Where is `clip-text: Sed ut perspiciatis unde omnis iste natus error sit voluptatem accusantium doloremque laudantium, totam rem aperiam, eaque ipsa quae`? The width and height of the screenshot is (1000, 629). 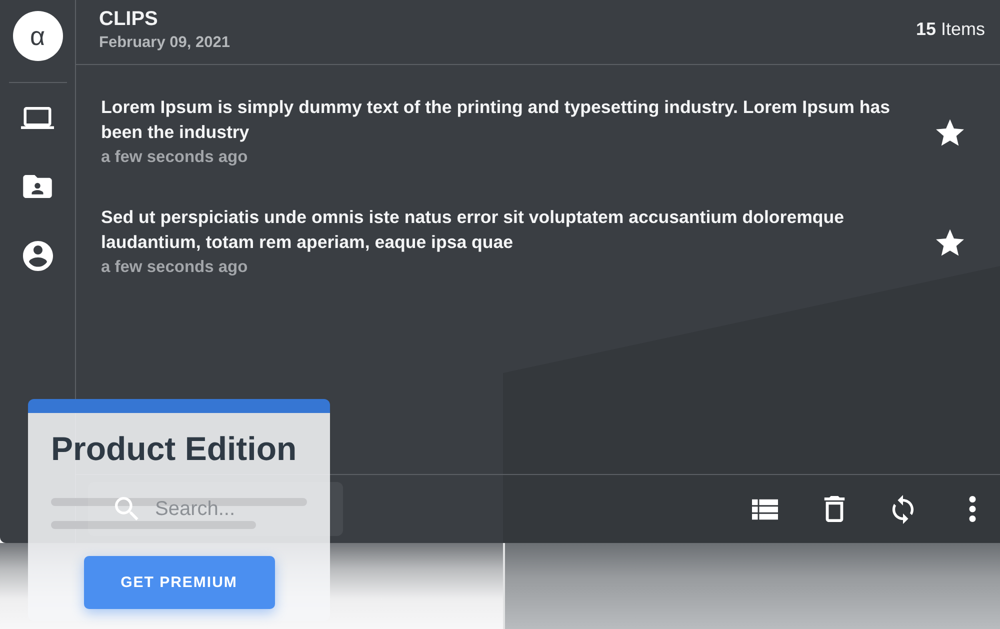 clip-text: Sed ut perspiciatis unde omnis iste natus error sit voluptatem accusantium doloremque laudantium, totam rem aperiam, eaque ipsa quae is located at coordinates (473, 230).